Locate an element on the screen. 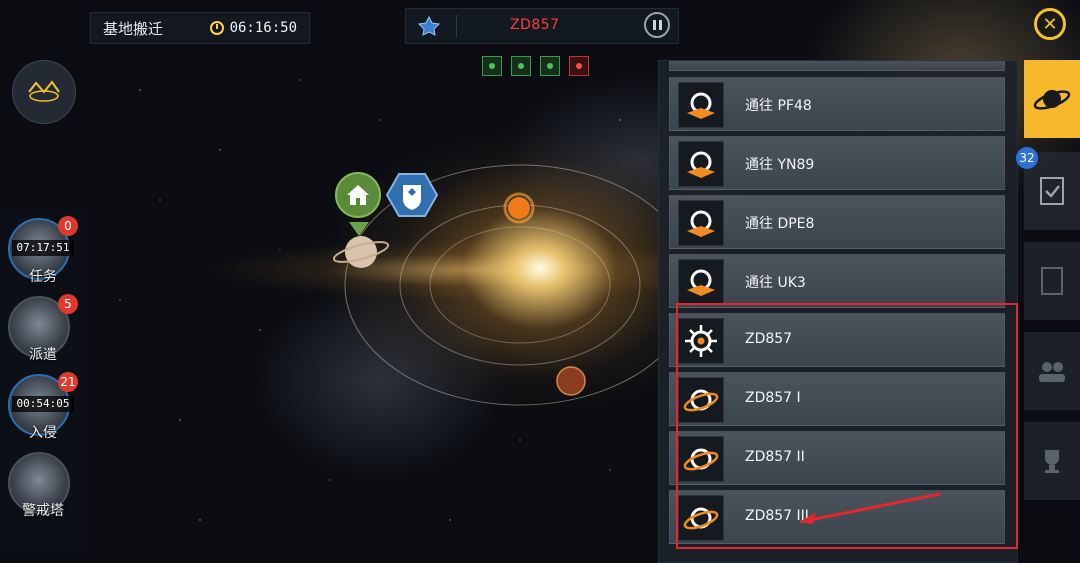 The height and width of the screenshot is (563, 1080). tab-trophy is located at coordinates (1052, 461).